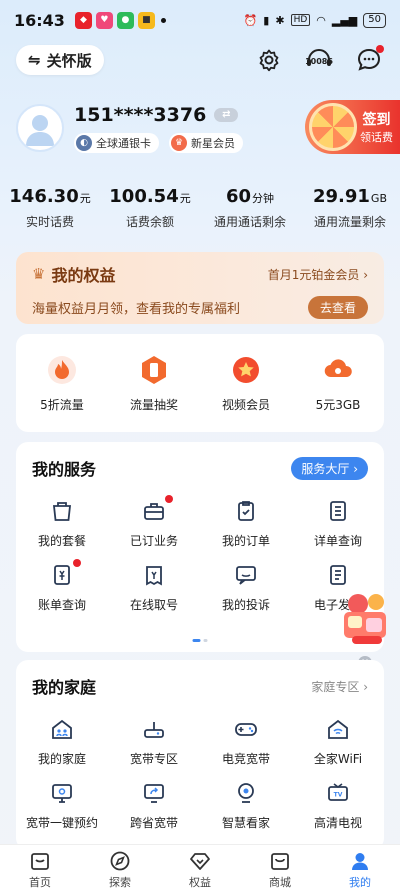  What do you see at coordinates (62, 370) in the screenshot?
I see `flame-icon` at bounding box center [62, 370].